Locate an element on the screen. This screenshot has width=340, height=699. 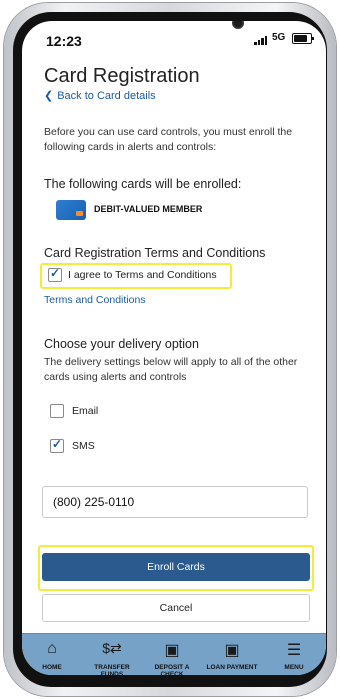
delivery-heading: Choose your delivery option is located at coordinates (121, 344).